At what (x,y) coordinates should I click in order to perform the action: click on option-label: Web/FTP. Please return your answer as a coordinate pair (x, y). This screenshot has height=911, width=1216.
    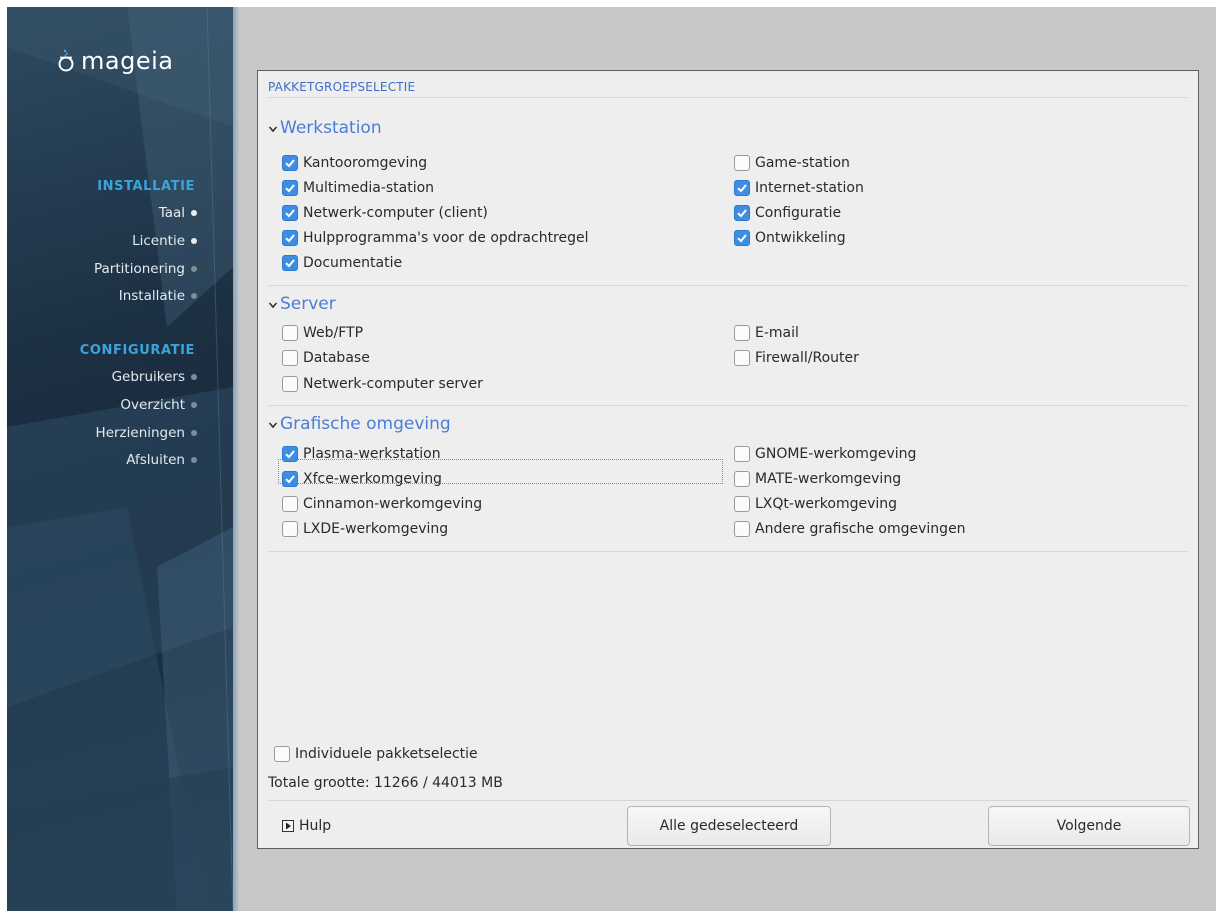
    Looking at the image, I should click on (333, 333).